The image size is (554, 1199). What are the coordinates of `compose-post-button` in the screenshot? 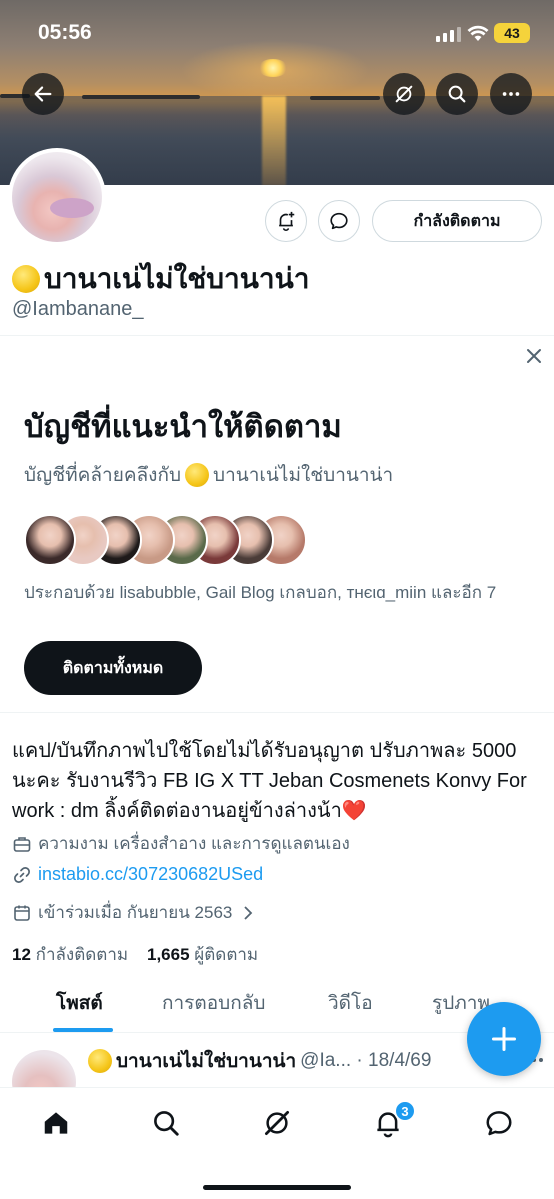 It's located at (504, 1039).